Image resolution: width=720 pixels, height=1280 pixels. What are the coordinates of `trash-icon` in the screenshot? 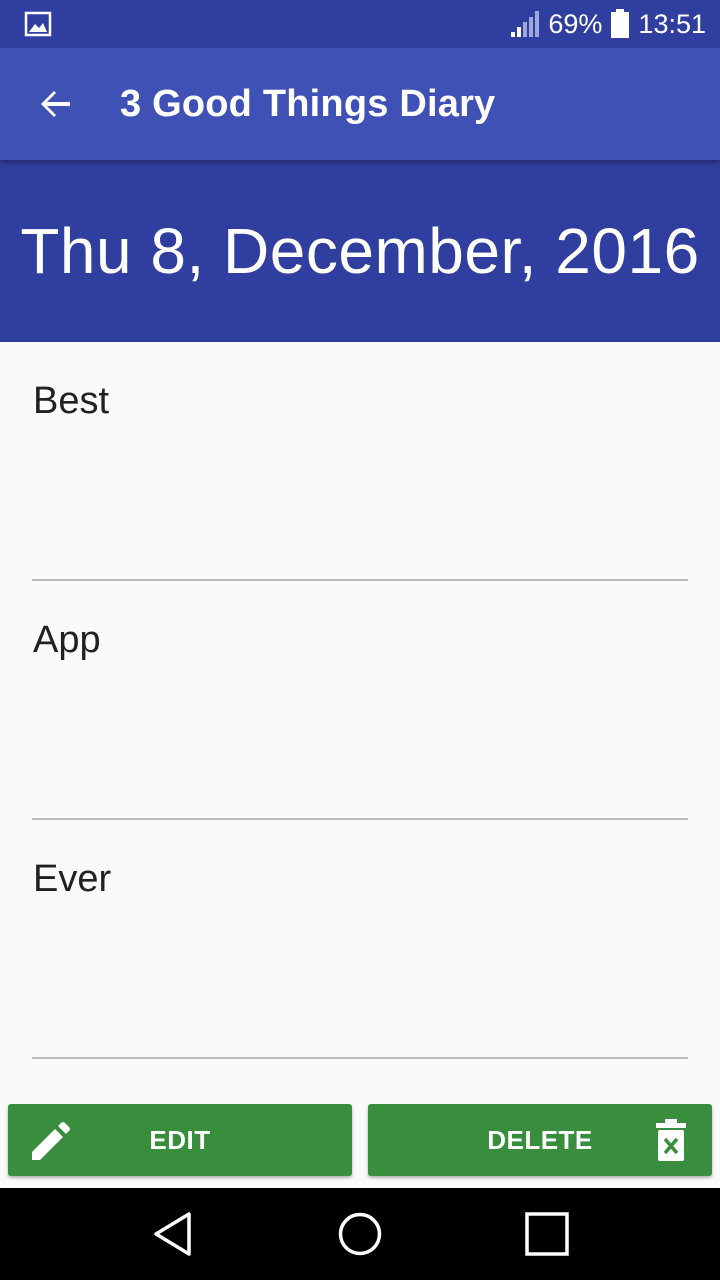 It's located at (671, 1140).